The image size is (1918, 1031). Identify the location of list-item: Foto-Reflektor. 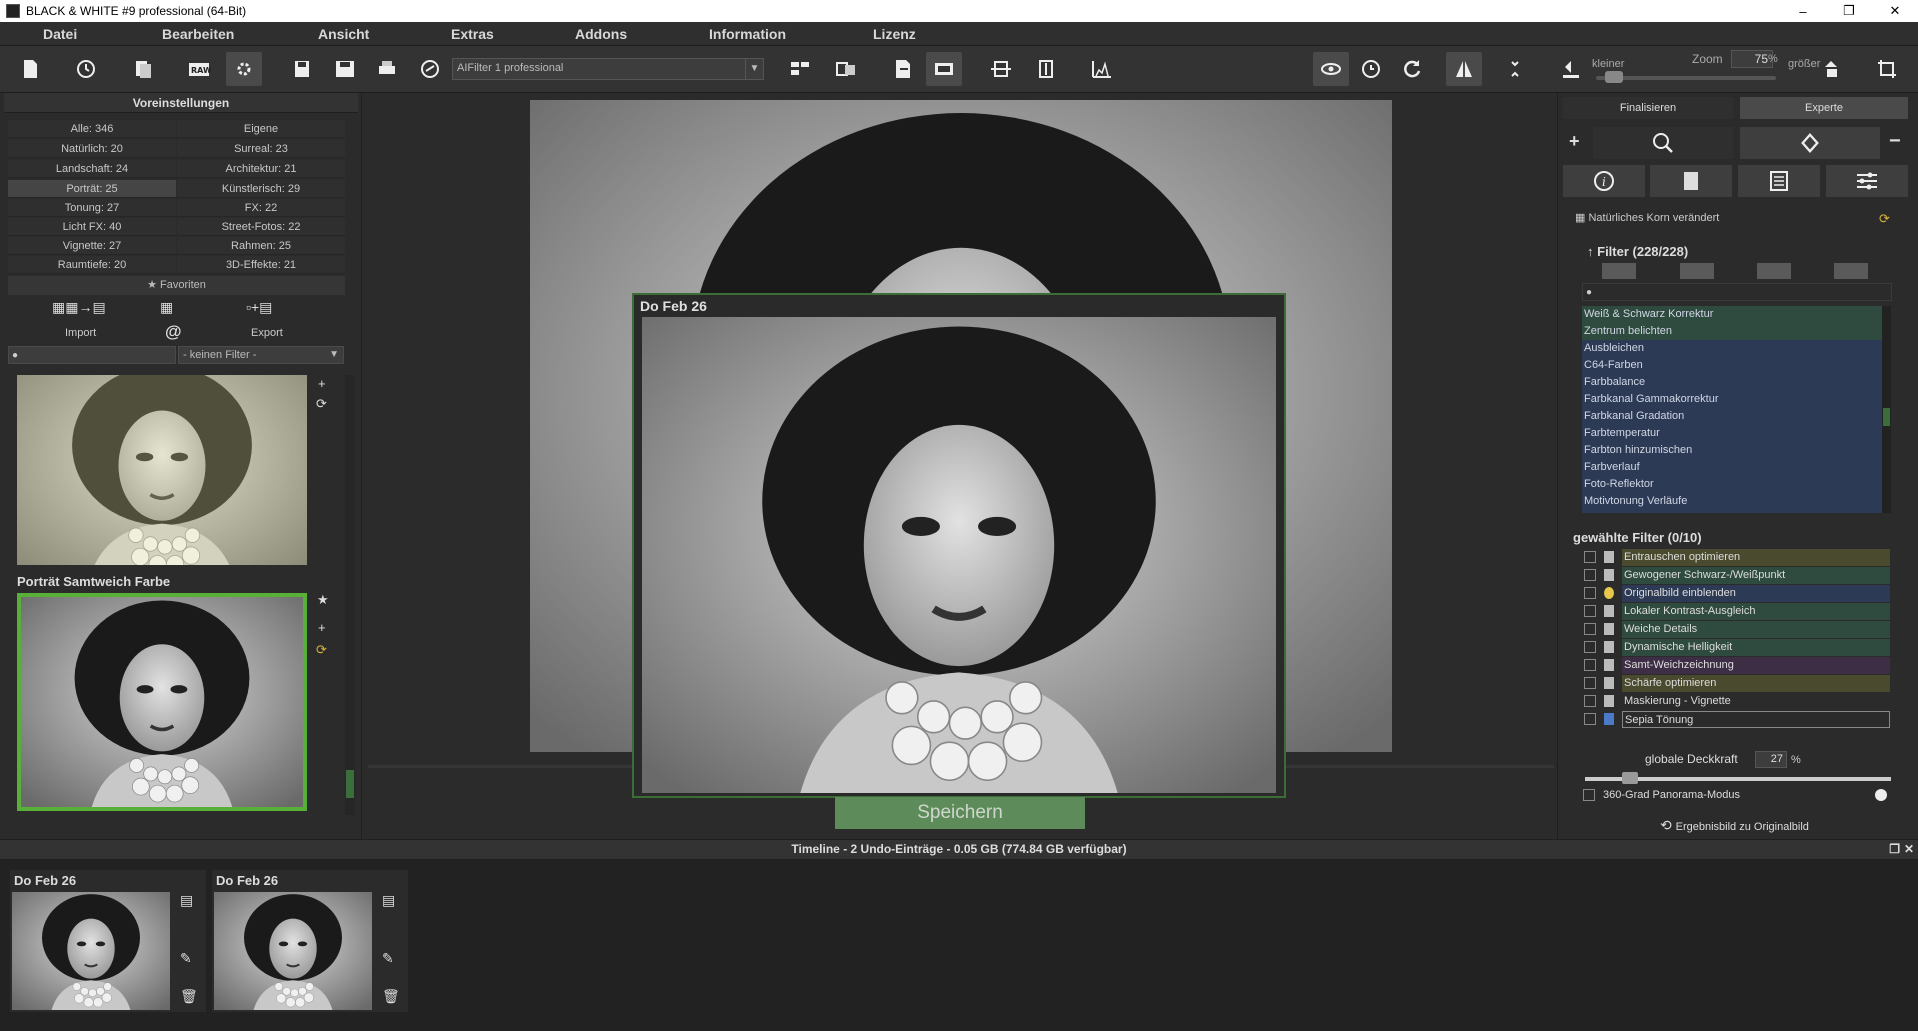
(1732, 484).